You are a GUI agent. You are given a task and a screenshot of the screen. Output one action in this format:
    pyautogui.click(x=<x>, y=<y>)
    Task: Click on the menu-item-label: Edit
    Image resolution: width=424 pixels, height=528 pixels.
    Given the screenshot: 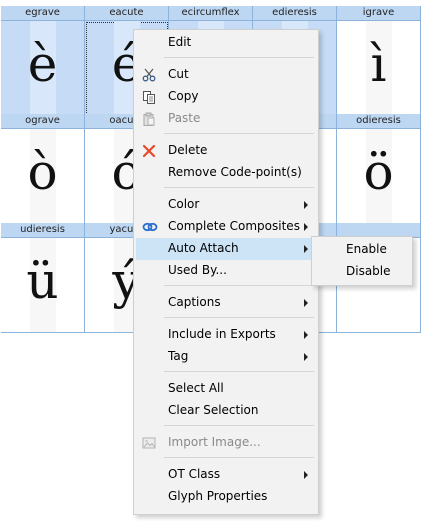 What is the action you would take?
    pyautogui.click(x=180, y=42)
    